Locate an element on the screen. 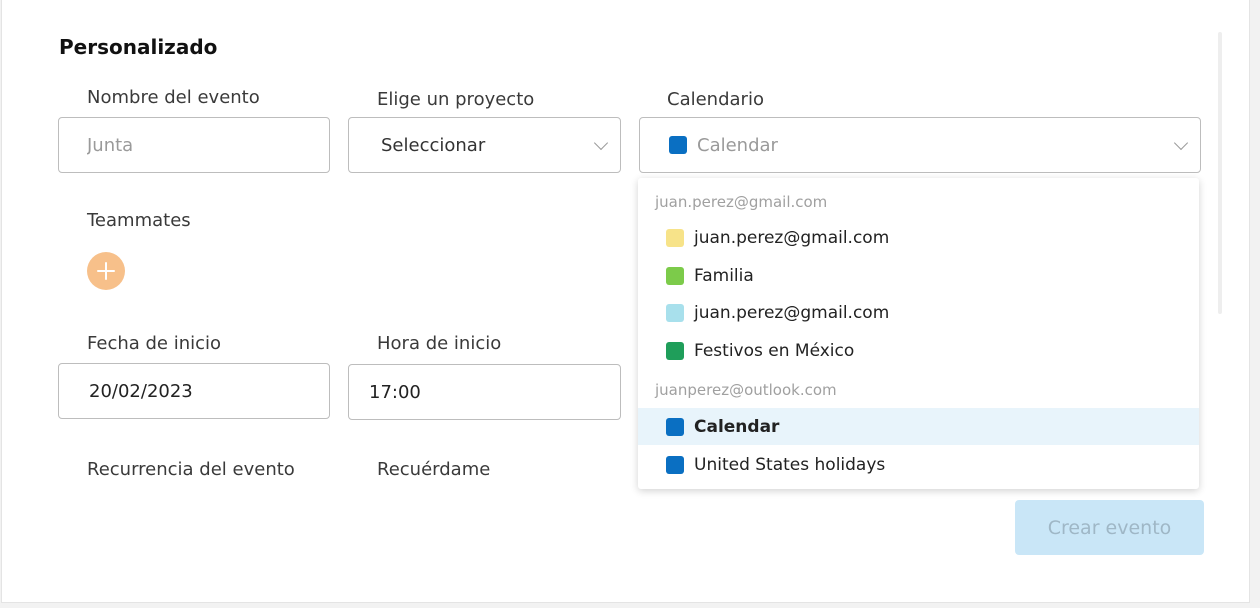 The width and height of the screenshot is (1260, 608). dropdown-option-gmail-primary: juan.perez@gmail.com is located at coordinates (918, 237).